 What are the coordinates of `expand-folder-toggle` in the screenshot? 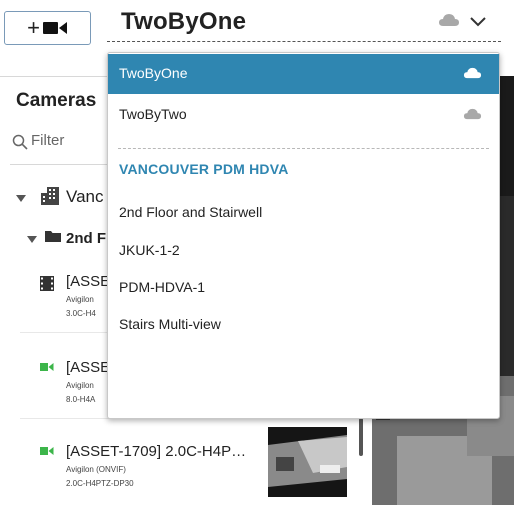 It's located at (32, 239).